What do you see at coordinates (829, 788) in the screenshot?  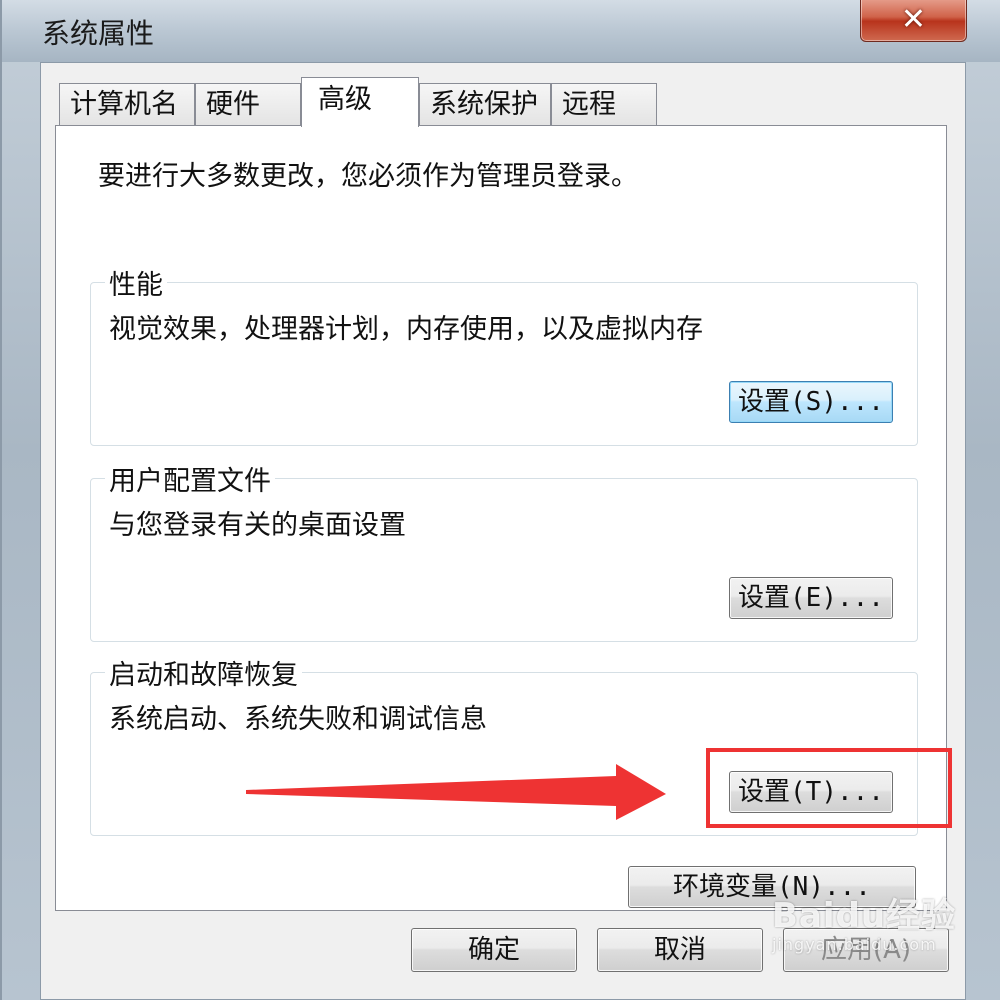 I see `highlight-box` at bounding box center [829, 788].